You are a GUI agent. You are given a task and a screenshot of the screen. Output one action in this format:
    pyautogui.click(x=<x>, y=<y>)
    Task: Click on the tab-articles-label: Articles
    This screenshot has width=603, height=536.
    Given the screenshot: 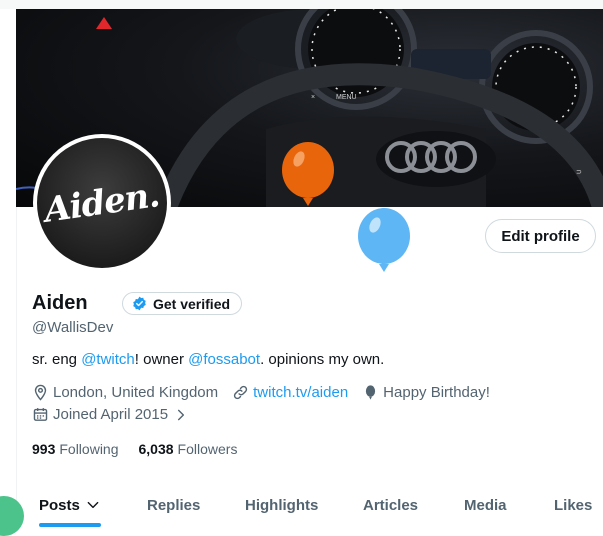 What is the action you would take?
    pyautogui.click(x=391, y=505)
    